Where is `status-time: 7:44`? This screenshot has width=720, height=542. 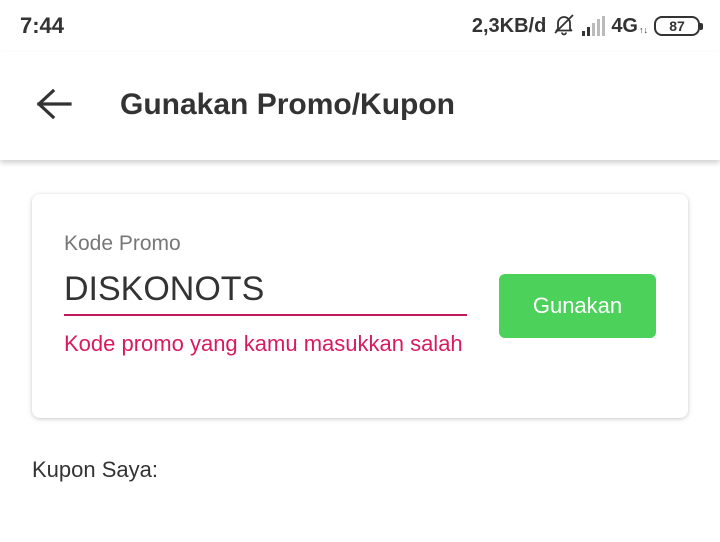
status-time: 7:44 is located at coordinates (42, 25).